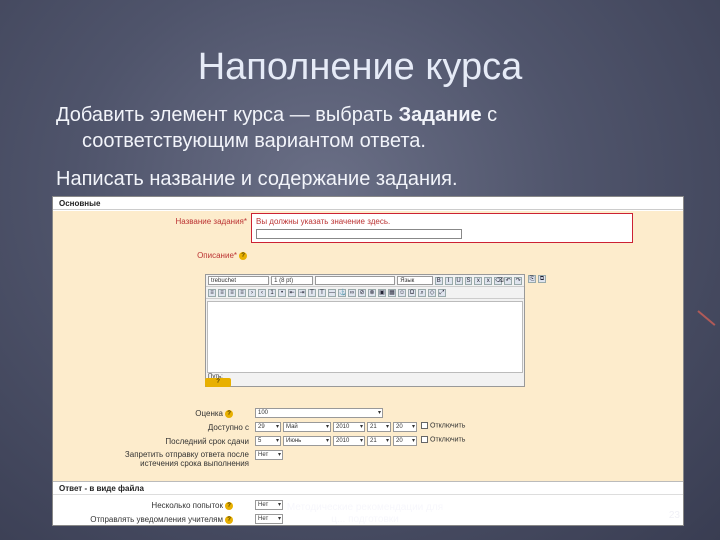 The image size is (720, 540). I want to click on clean-icon: ⌫, so click(499, 280).